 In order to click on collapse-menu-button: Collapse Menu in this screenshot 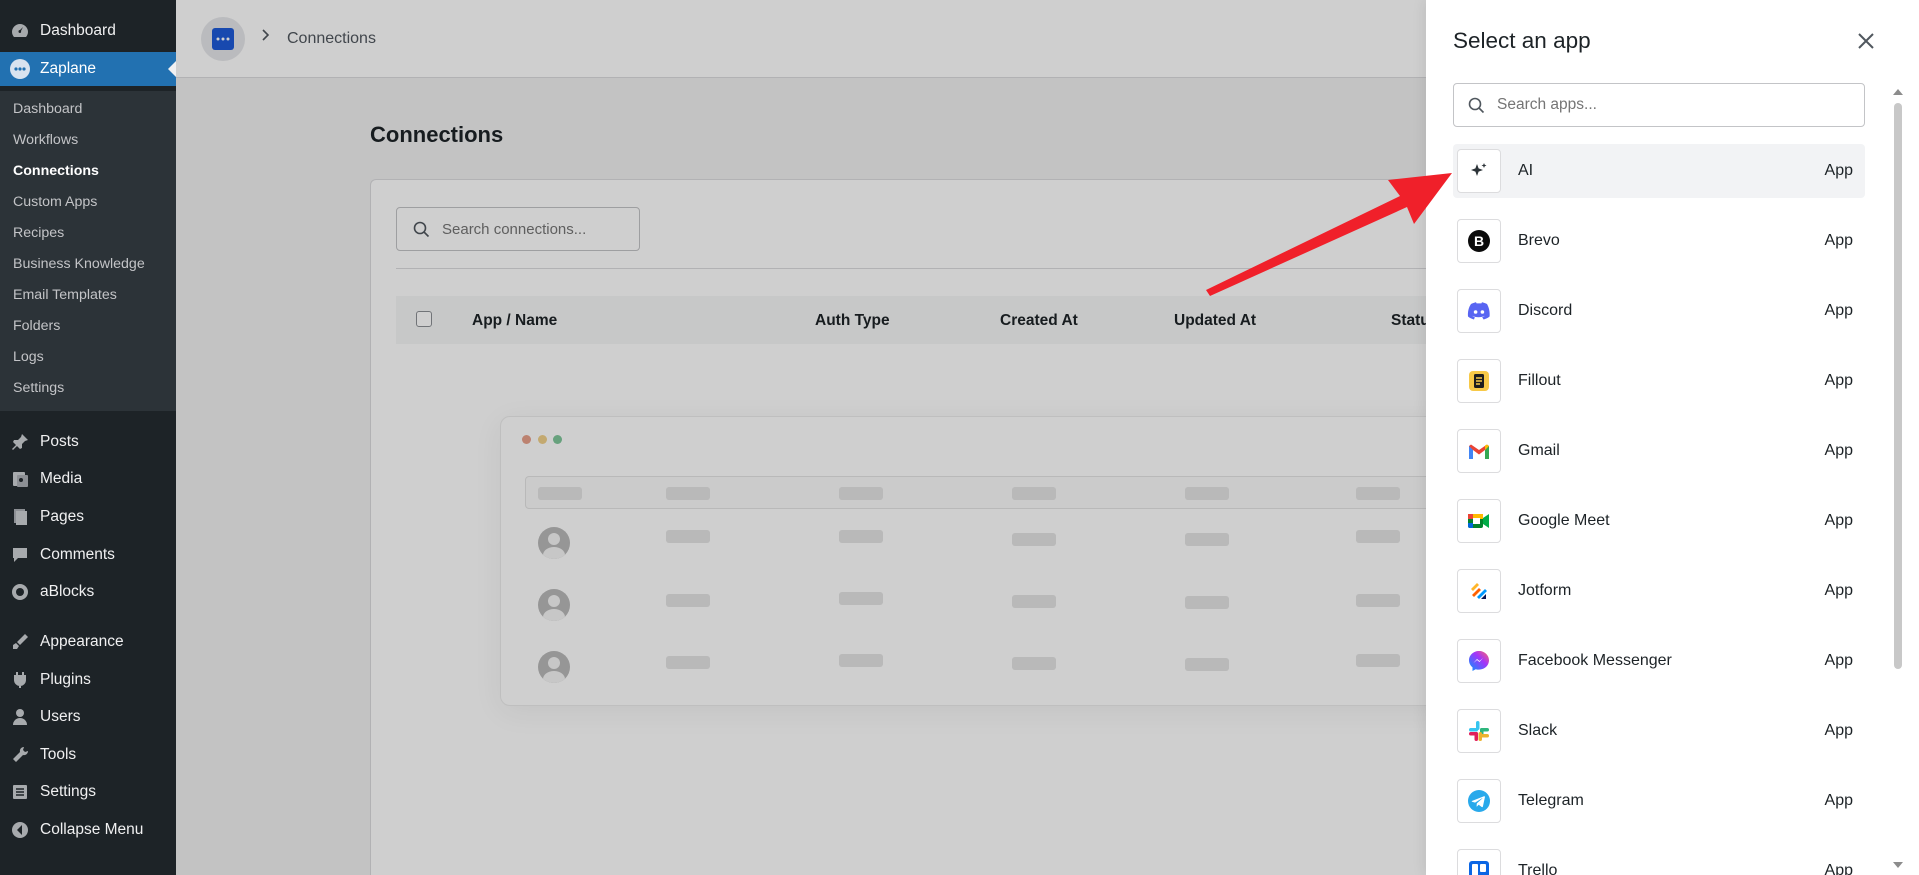, I will do `click(88, 830)`.